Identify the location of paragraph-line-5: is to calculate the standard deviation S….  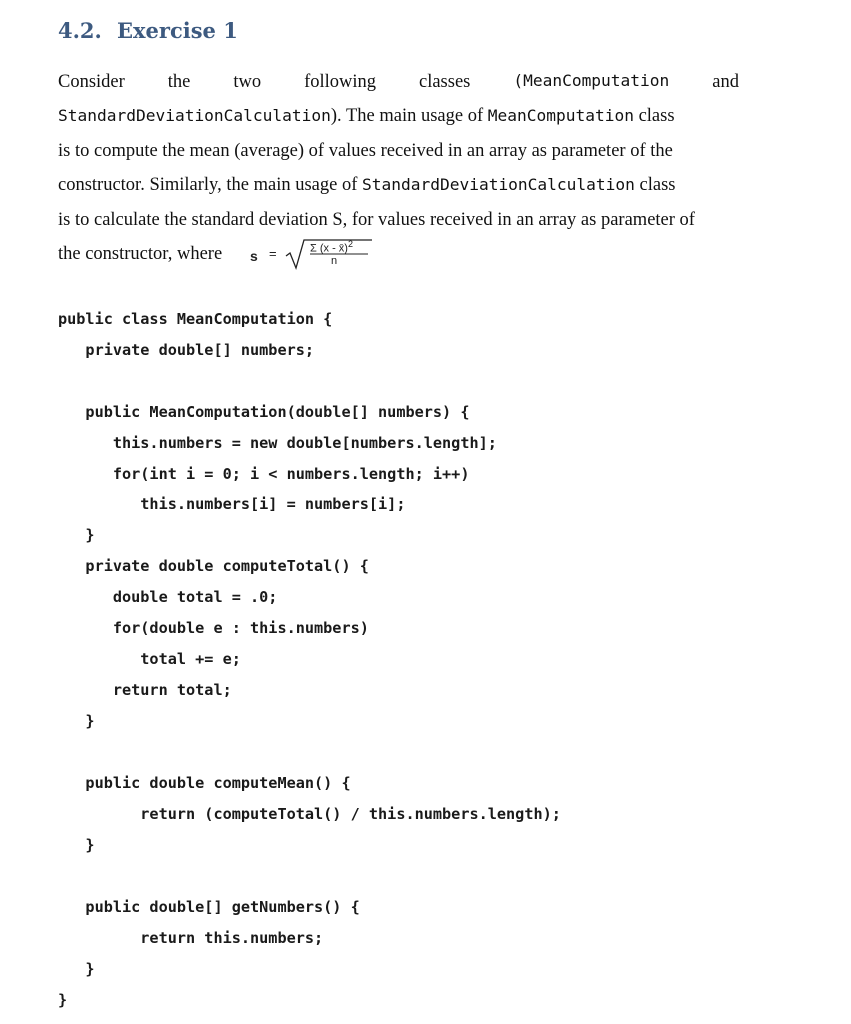
(376, 220).